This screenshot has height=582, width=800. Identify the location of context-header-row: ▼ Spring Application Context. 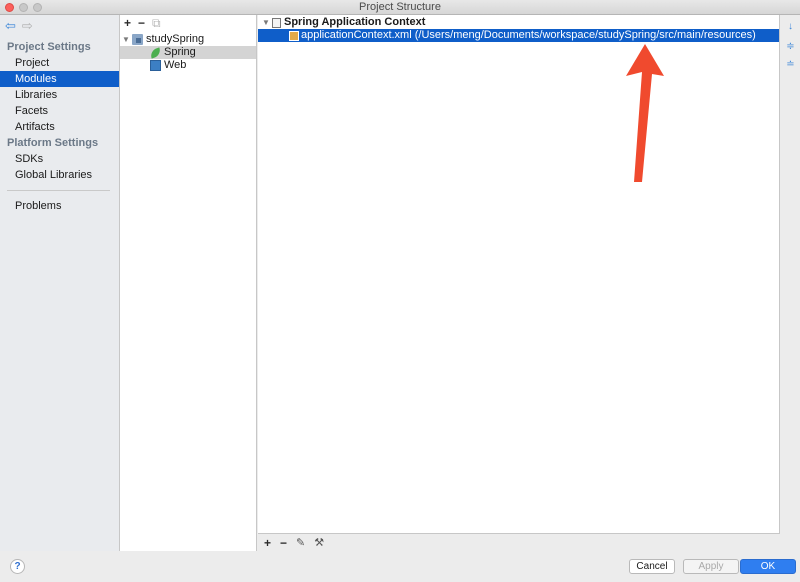
(341, 22).